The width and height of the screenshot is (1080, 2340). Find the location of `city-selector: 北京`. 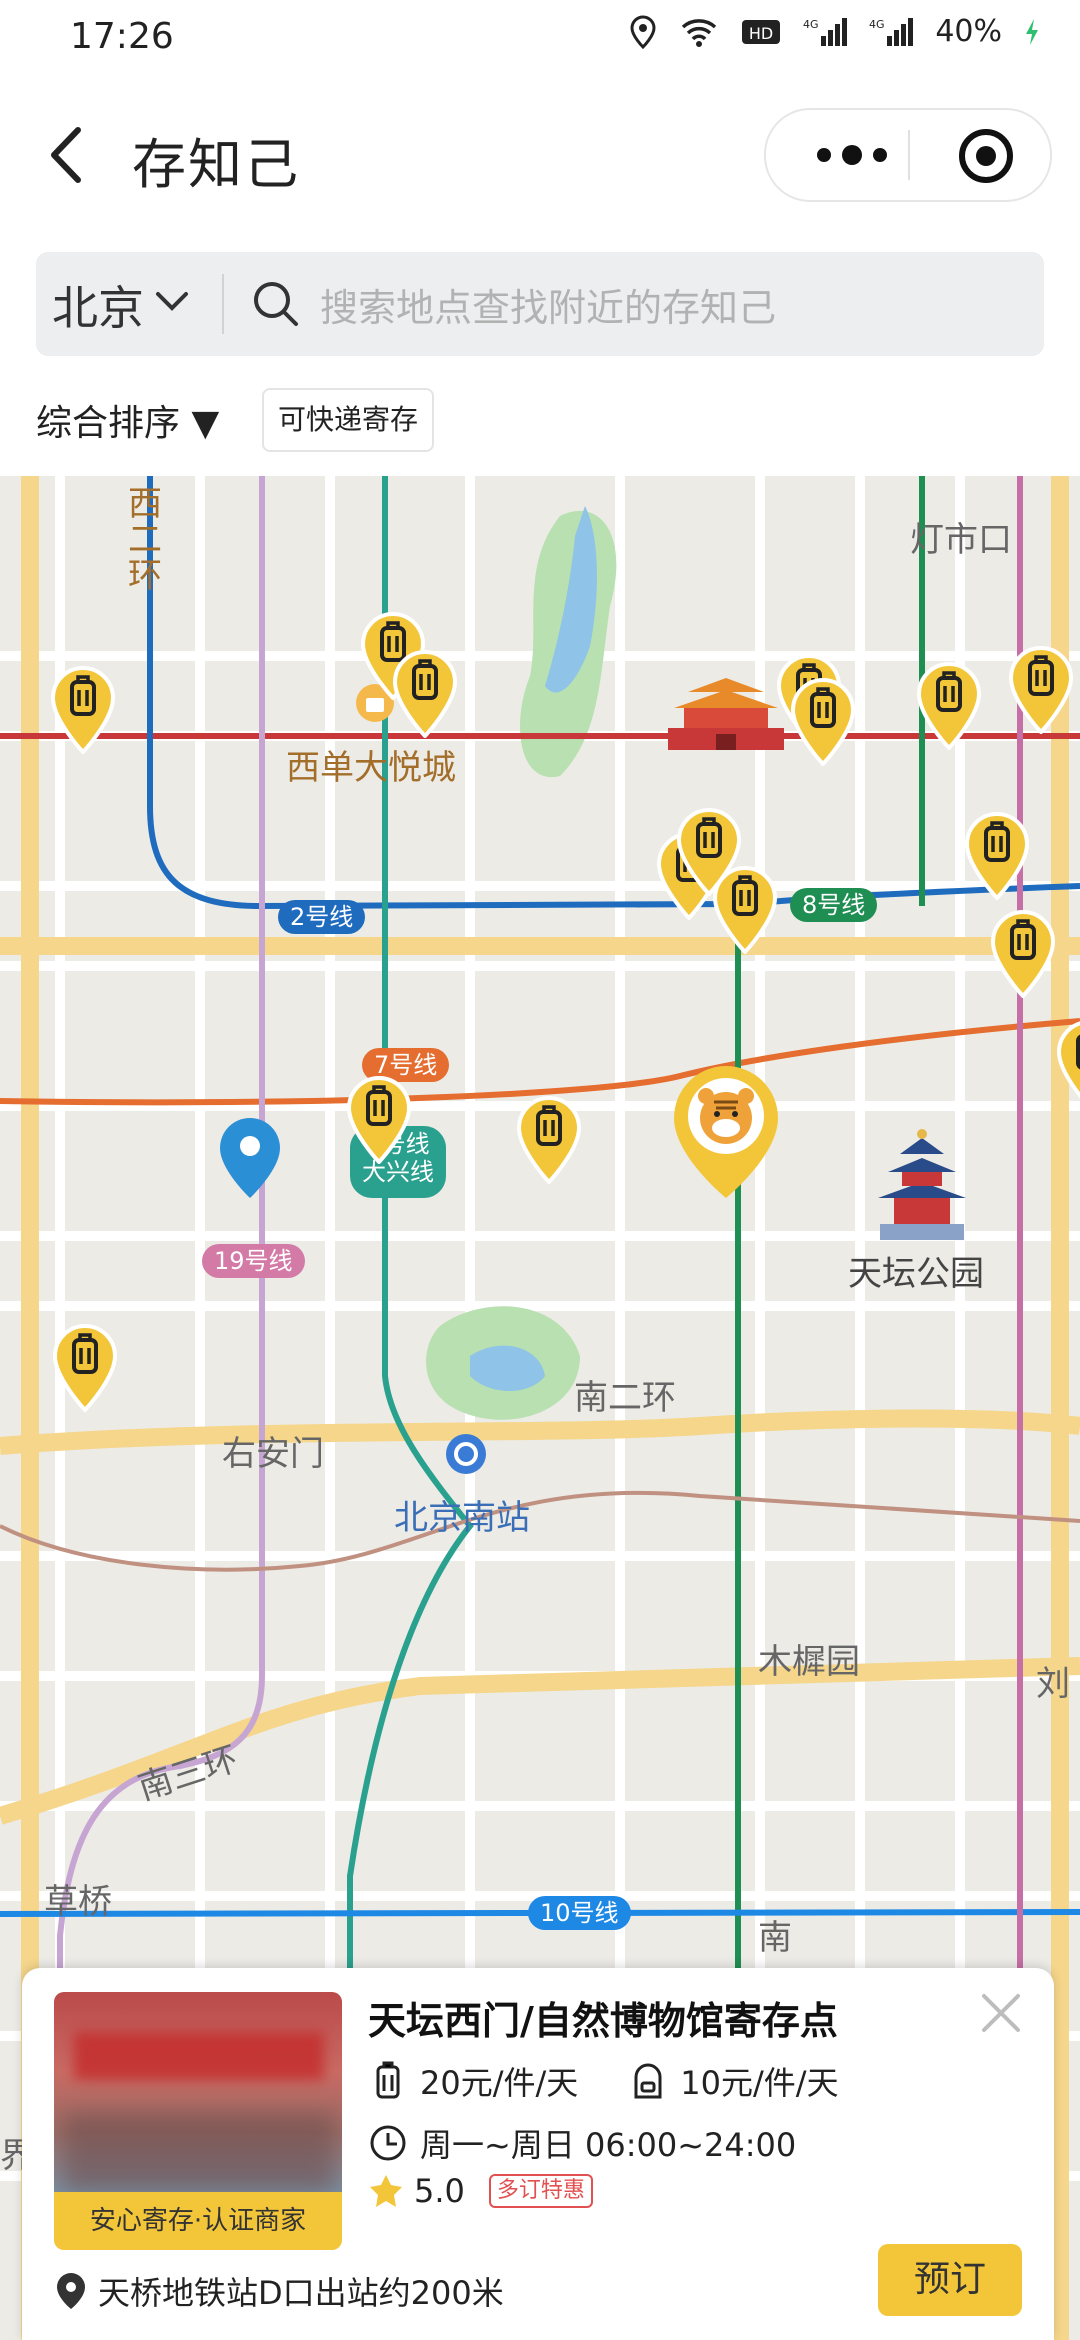

city-selector: 北京 is located at coordinates (98, 305).